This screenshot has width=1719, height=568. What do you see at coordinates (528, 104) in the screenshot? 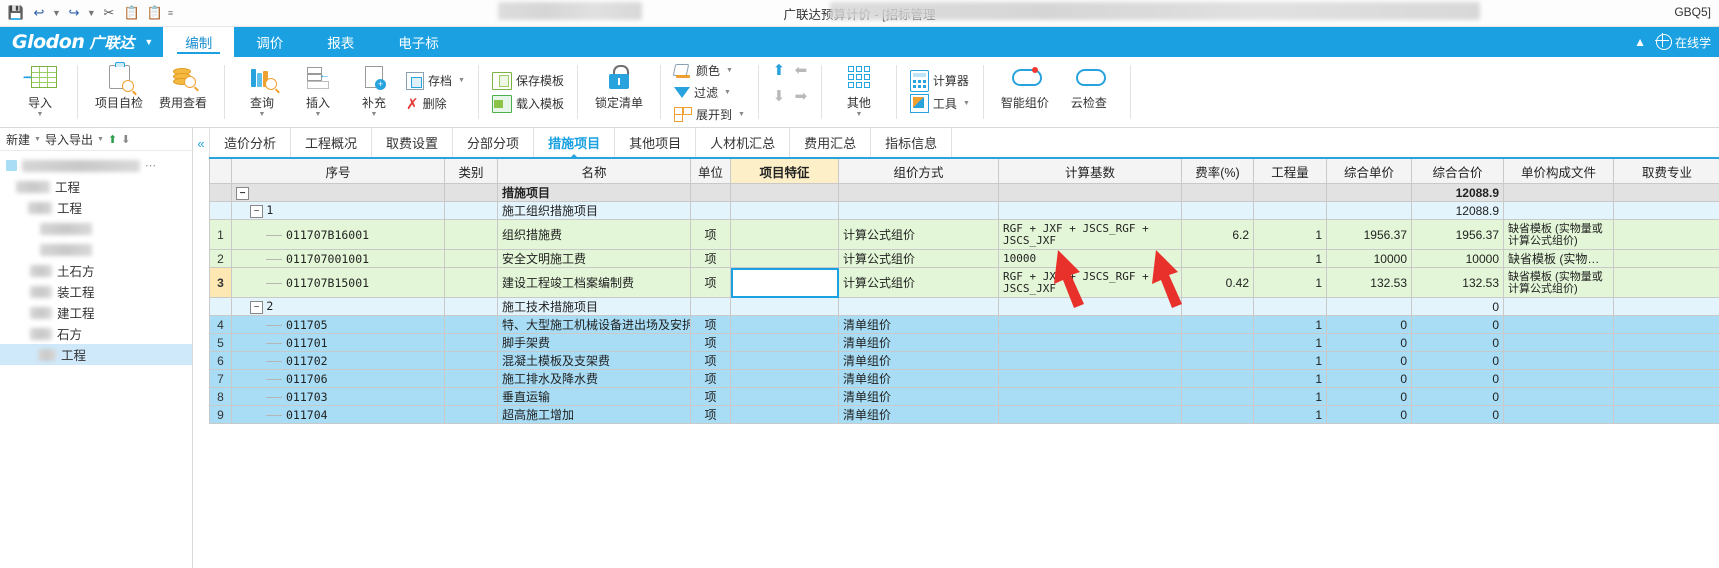
I see `load-template-button: 载入模板` at bounding box center [528, 104].